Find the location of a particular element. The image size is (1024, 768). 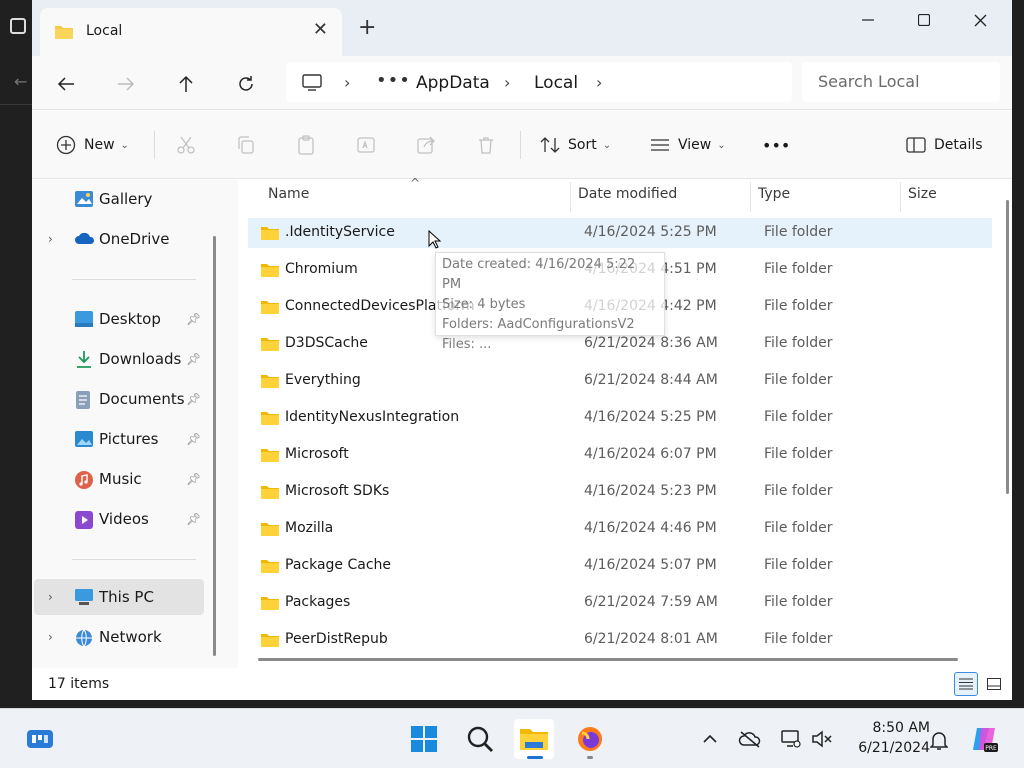

column-header-date-modified: Date modified is located at coordinates (627, 194).